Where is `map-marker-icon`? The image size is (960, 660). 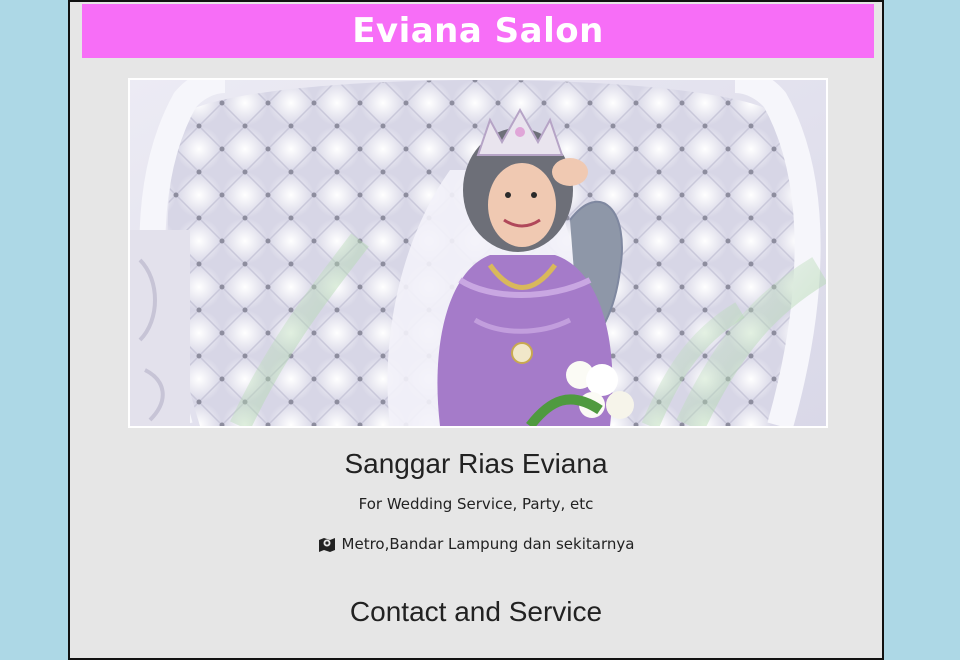 map-marker-icon is located at coordinates (327, 544).